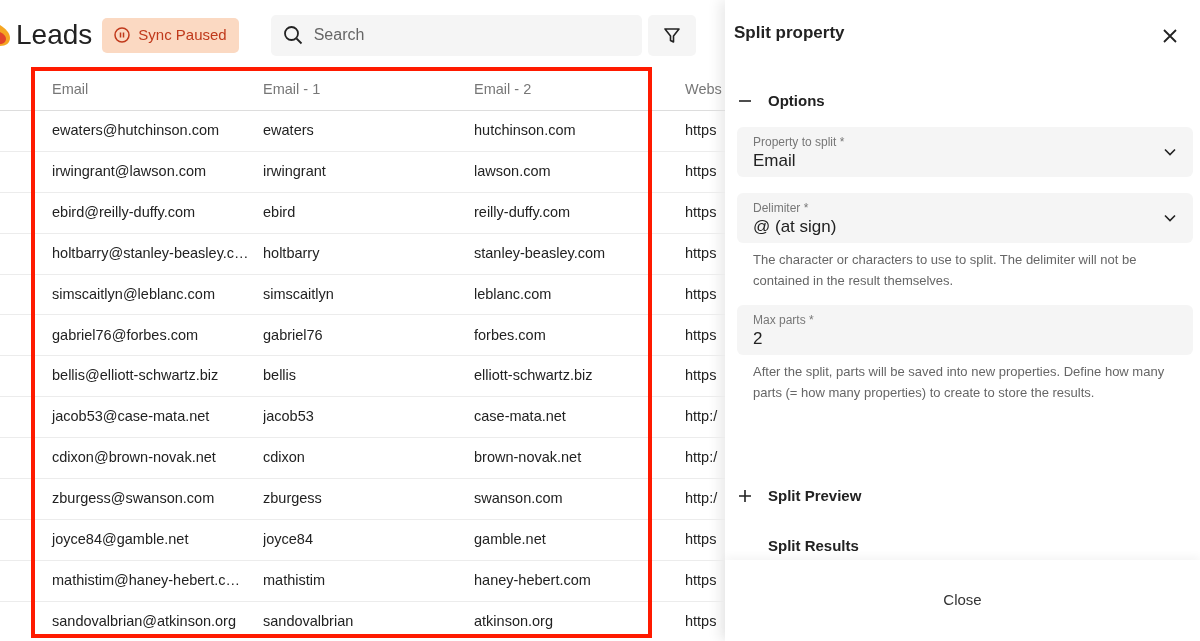 Image resolution: width=1200 pixels, height=641 pixels. Describe the element at coordinates (579, 621) in the screenshot. I see `table-cell: atkinson.org` at that location.